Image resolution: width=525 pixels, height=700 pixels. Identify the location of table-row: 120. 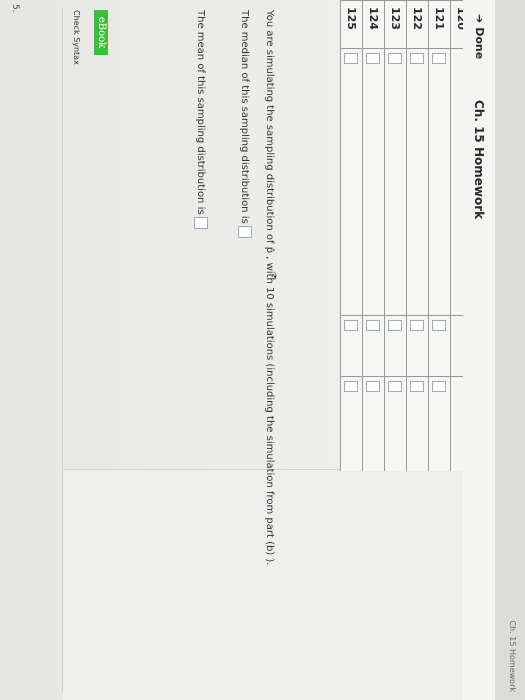
(456, 236).